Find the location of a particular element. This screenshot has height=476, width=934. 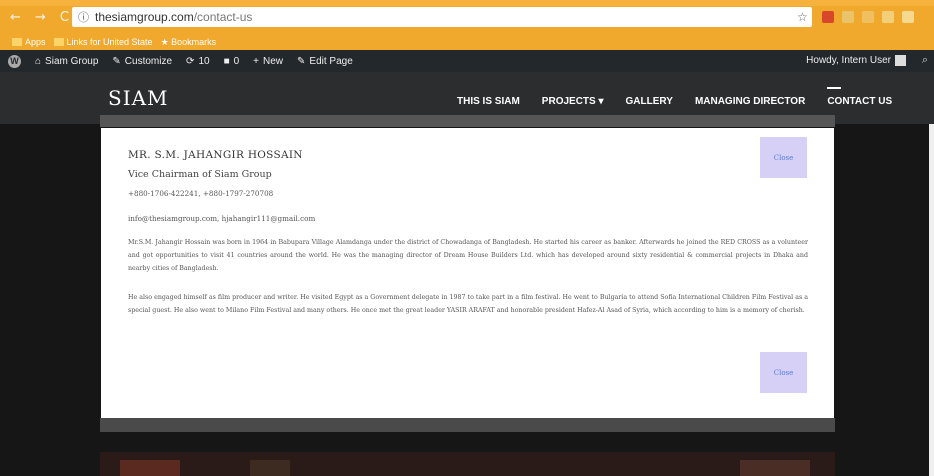

browser-nav-buttons: ← → C is located at coordinates (39, 17).